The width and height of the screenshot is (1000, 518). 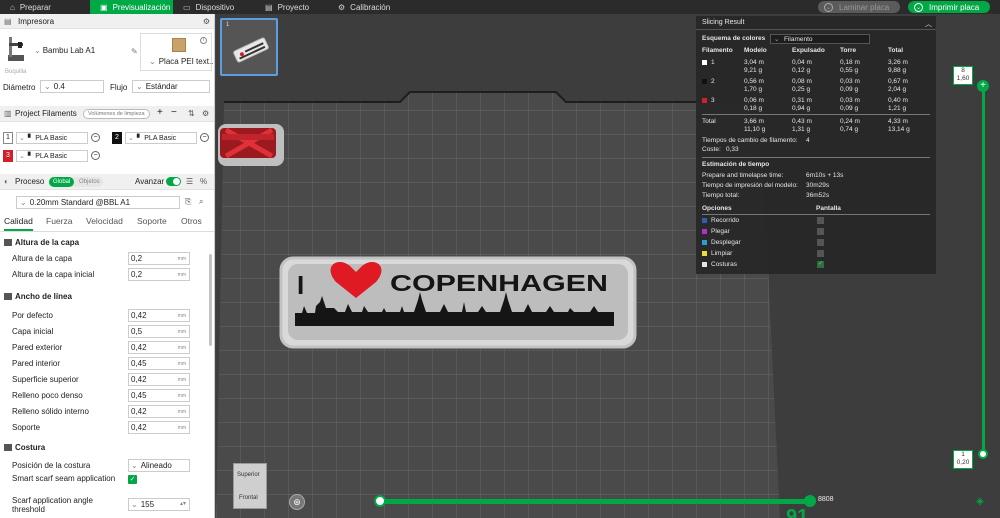 I want to click on edit-icon: ✎, so click(x=134, y=51).